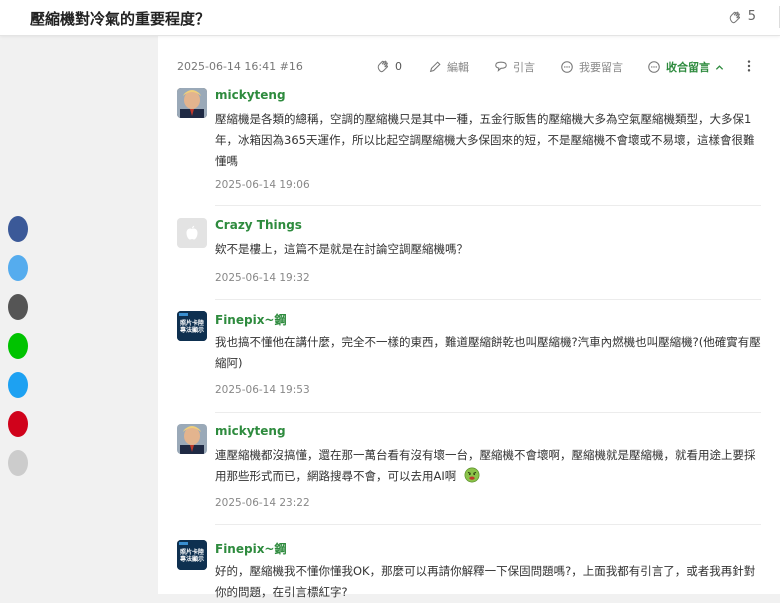  I want to click on more-options-button, so click(749, 66).